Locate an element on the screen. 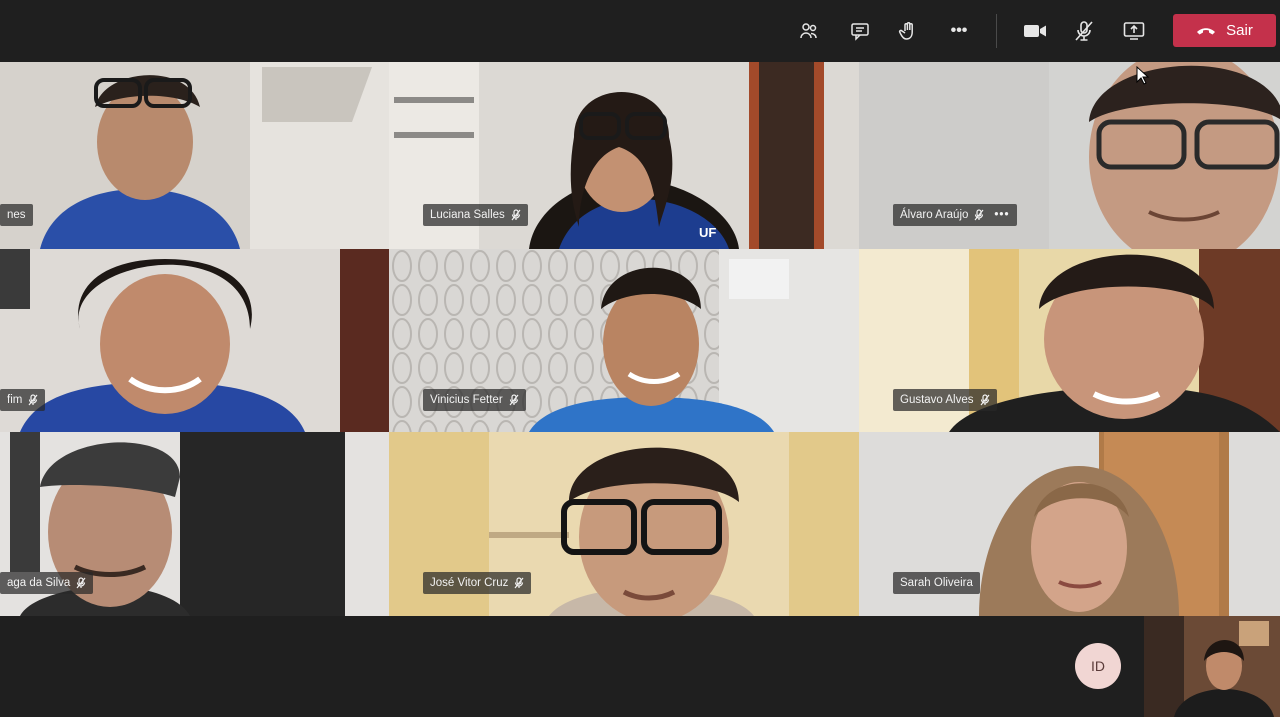 The height and width of the screenshot is (717, 1280). more-options-label: ••• is located at coordinates (959, 30).